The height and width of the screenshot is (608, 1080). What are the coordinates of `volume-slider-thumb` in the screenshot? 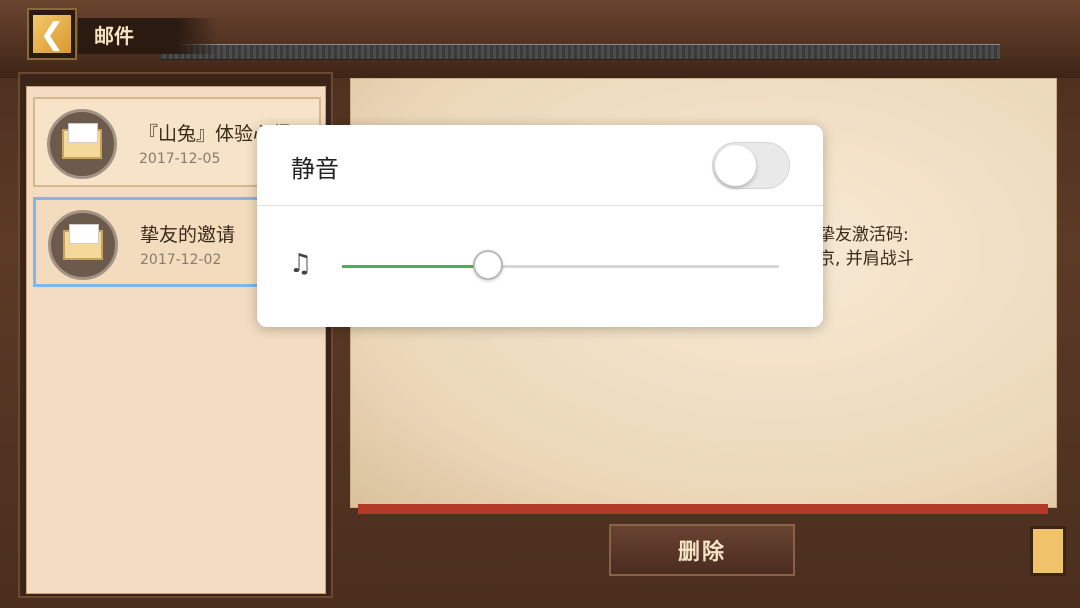 It's located at (487, 265).